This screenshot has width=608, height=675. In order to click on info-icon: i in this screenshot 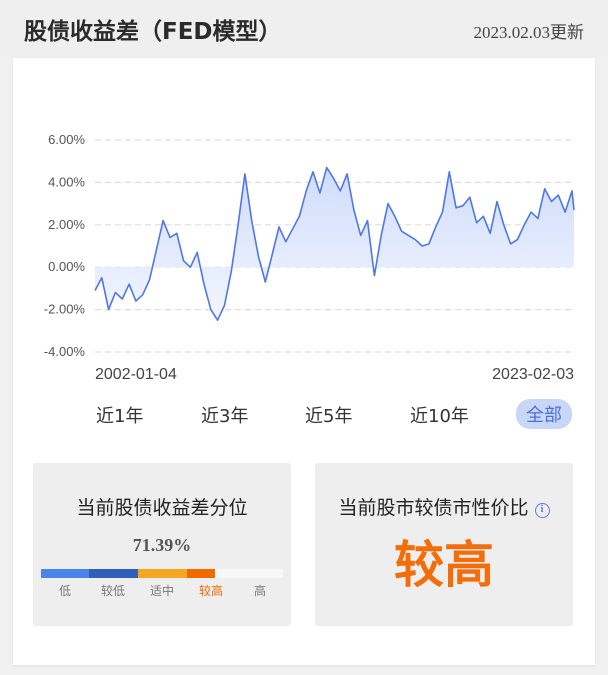, I will do `click(542, 510)`.